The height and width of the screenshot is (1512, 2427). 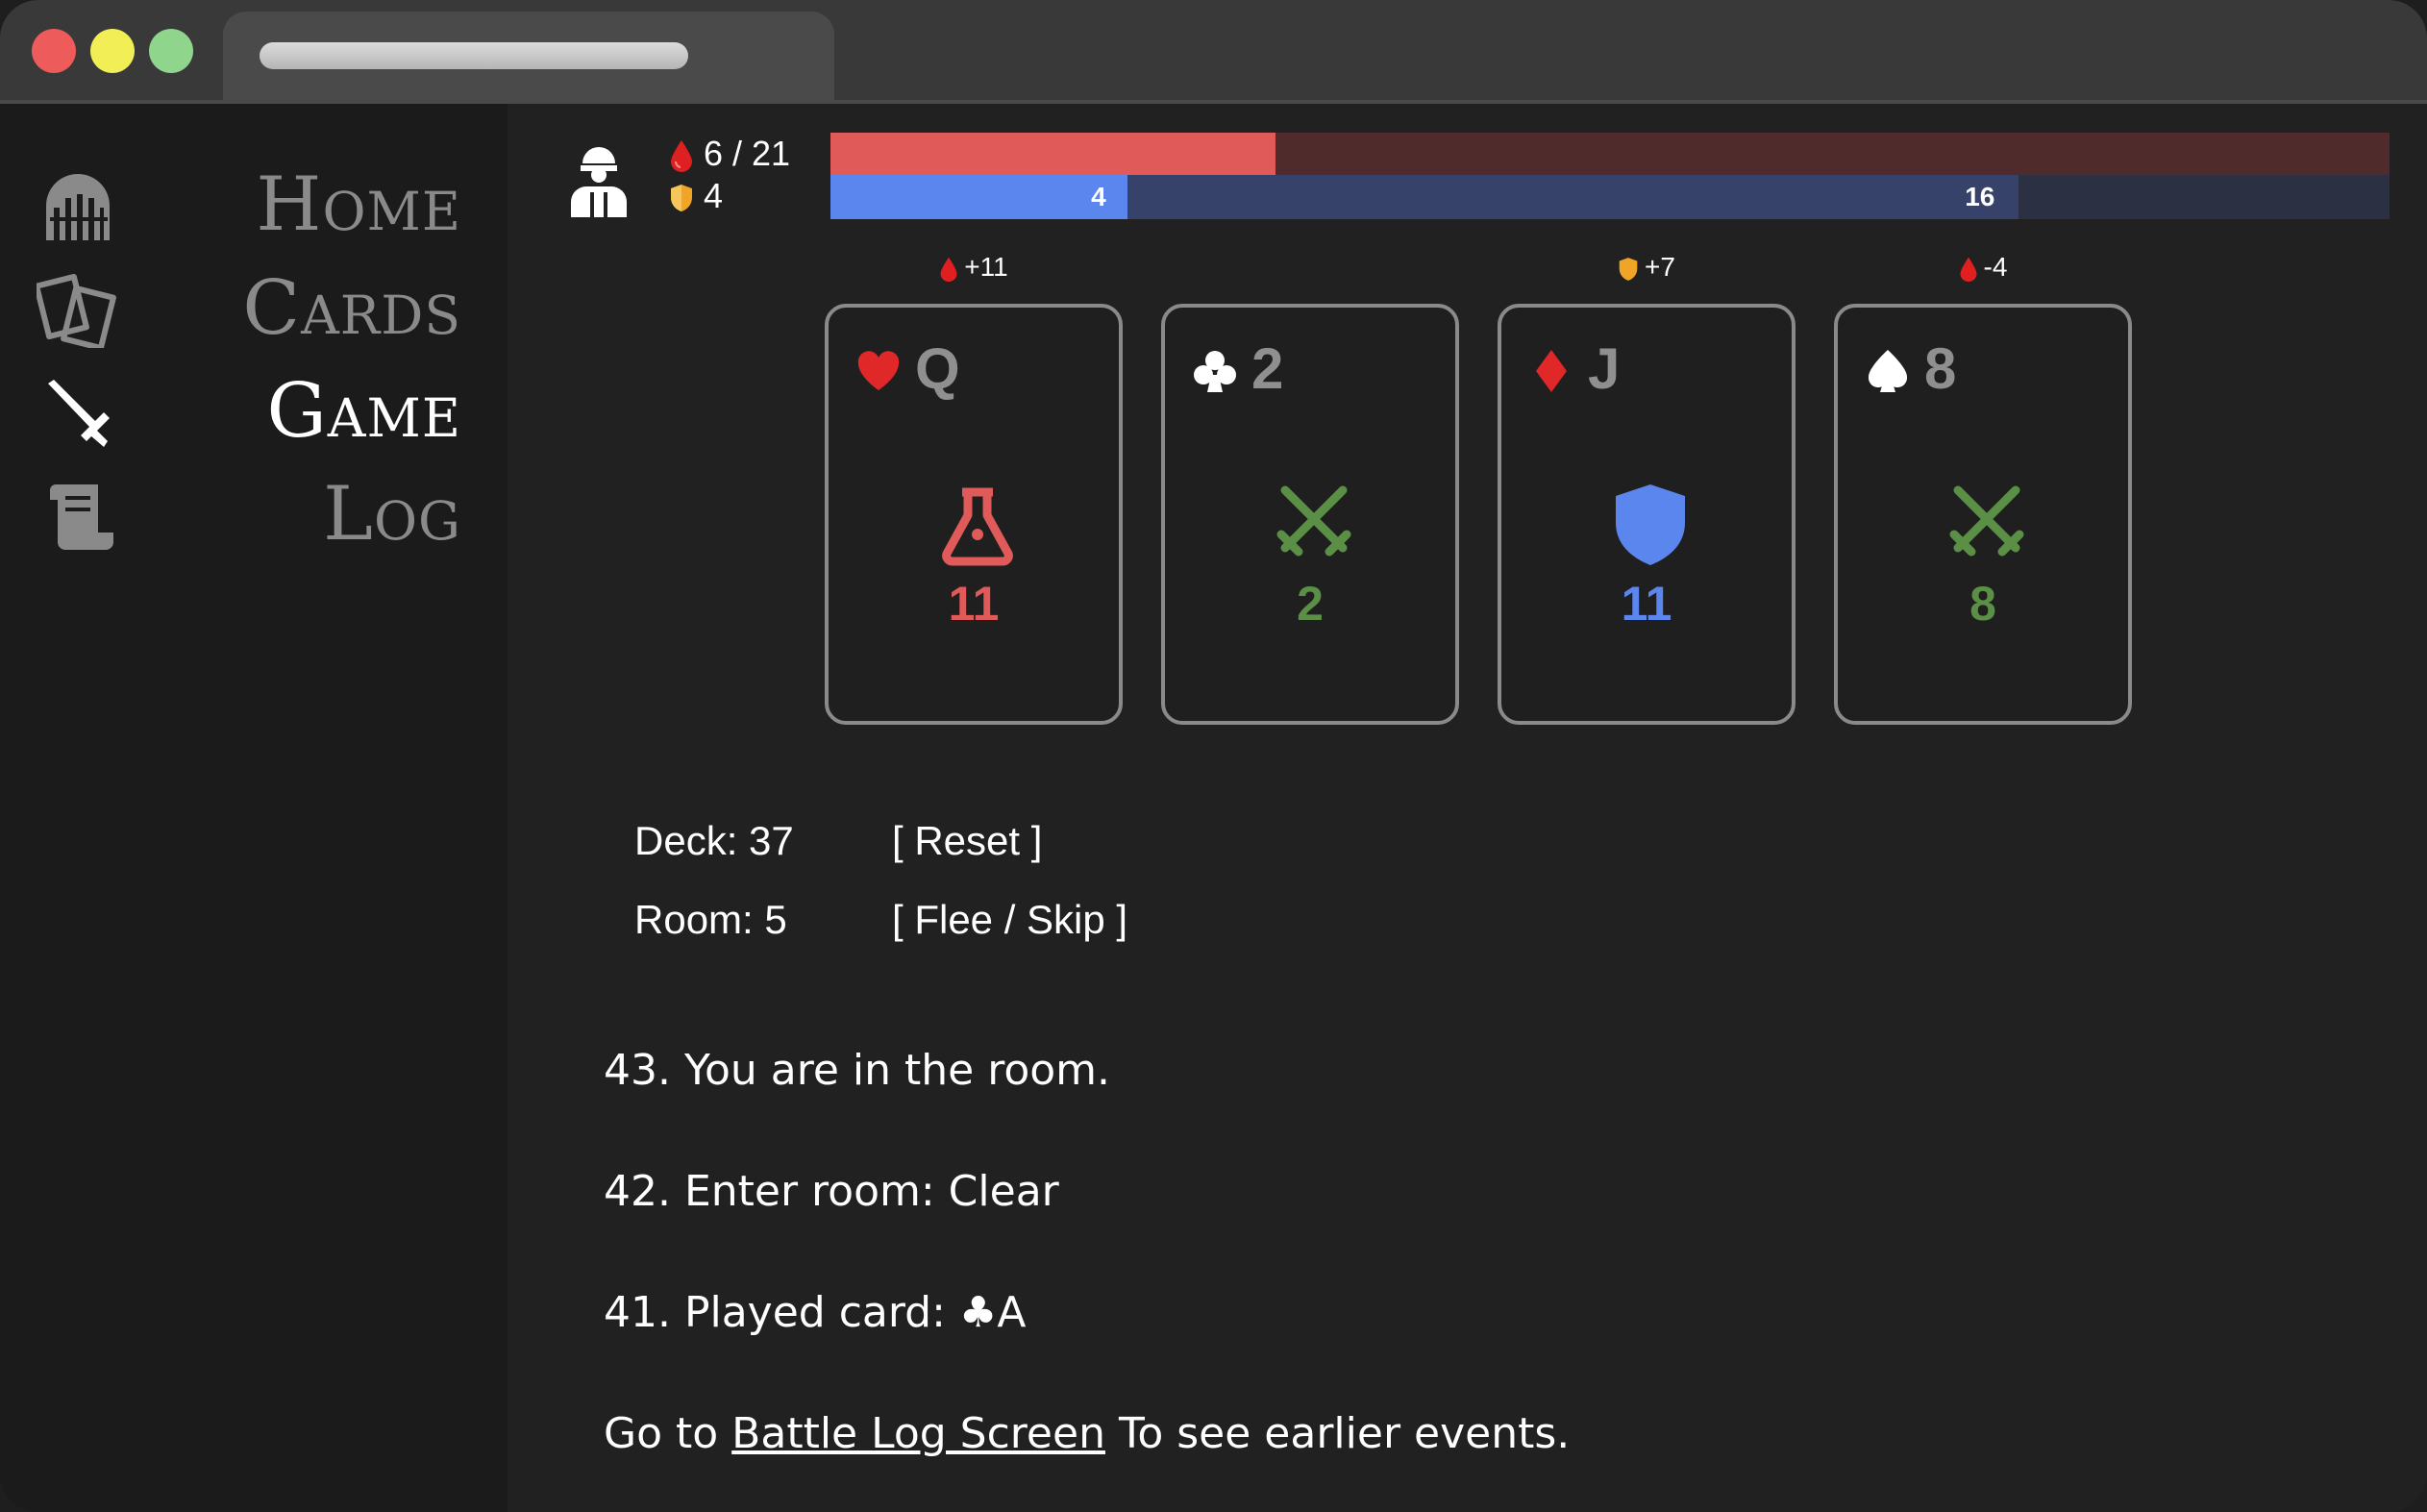 I want to click on log-entry: 42. Enter room: Clear, so click(x=832, y=1191).